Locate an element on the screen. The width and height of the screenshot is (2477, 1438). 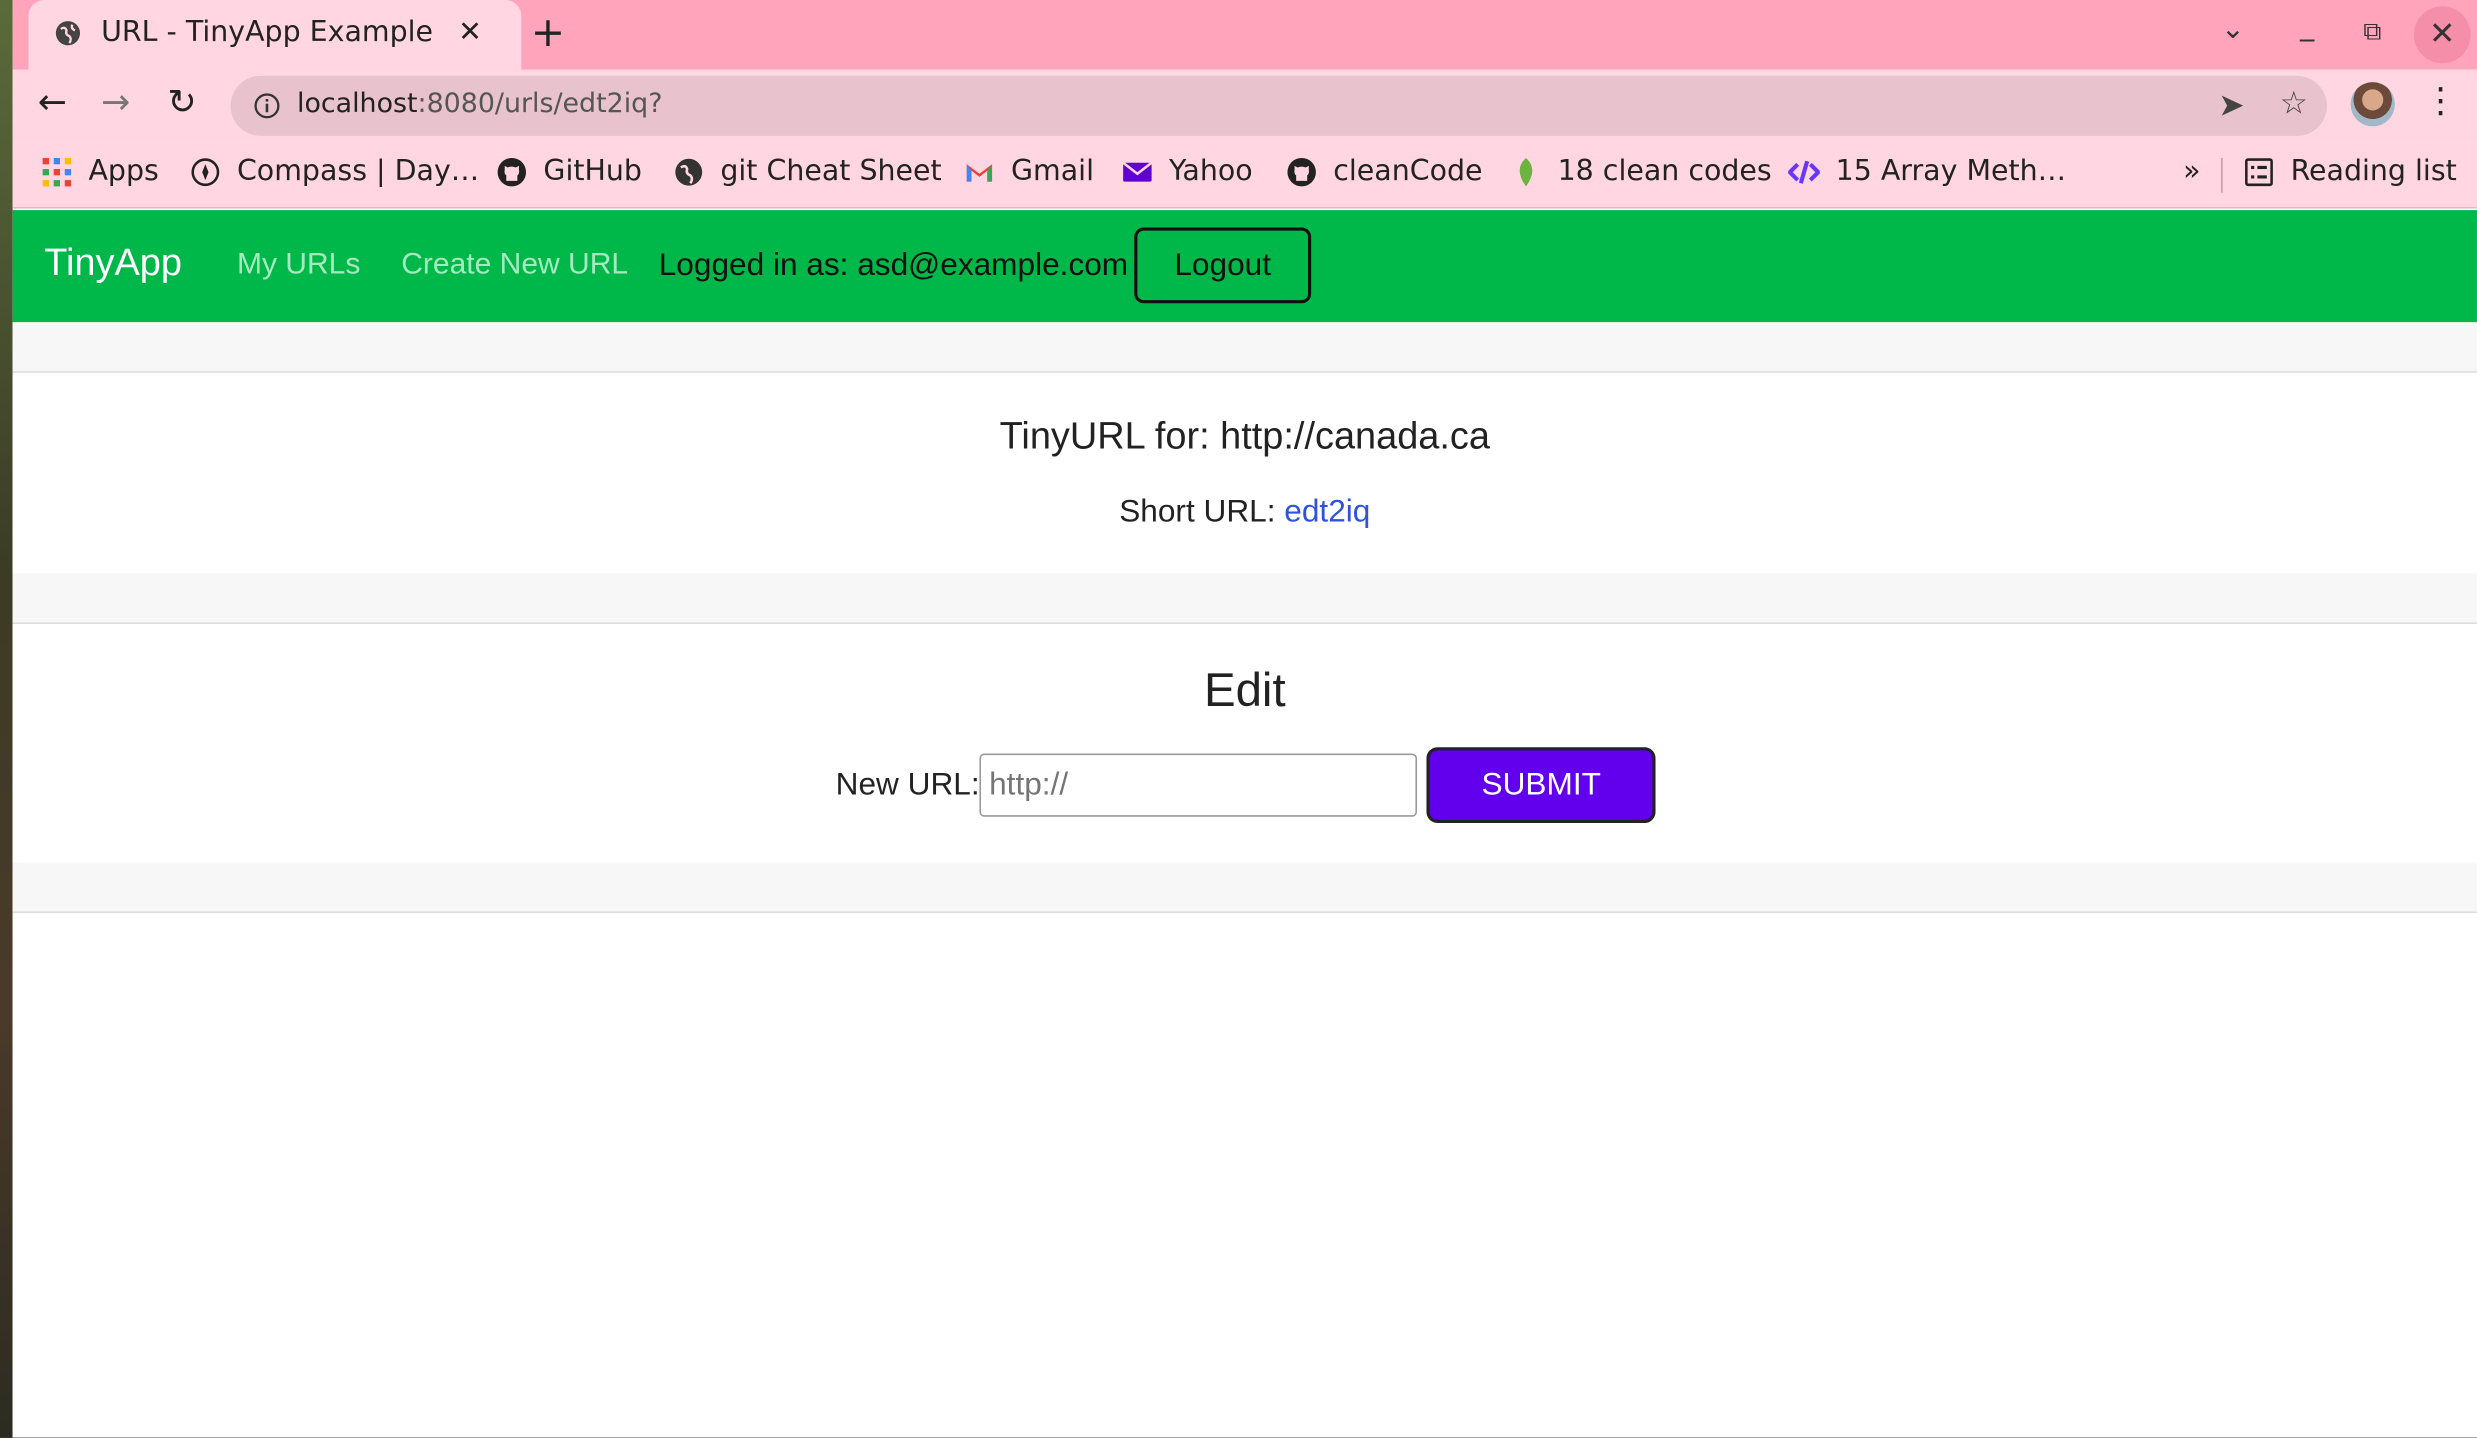
tab-search-chevron-icon: ⌄ is located at coordinates (2233, 29).